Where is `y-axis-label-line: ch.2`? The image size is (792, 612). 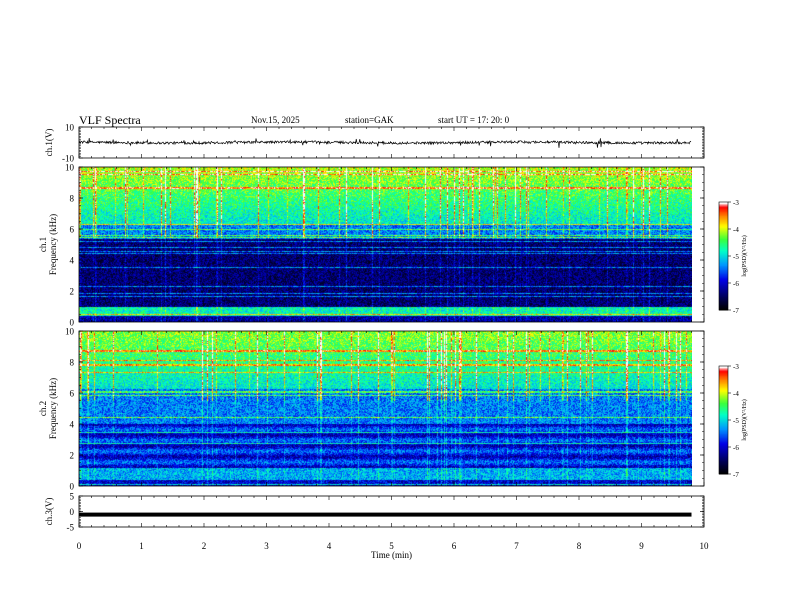
y-axis-label-line: ch.2 is located at coordinates (43, 408).